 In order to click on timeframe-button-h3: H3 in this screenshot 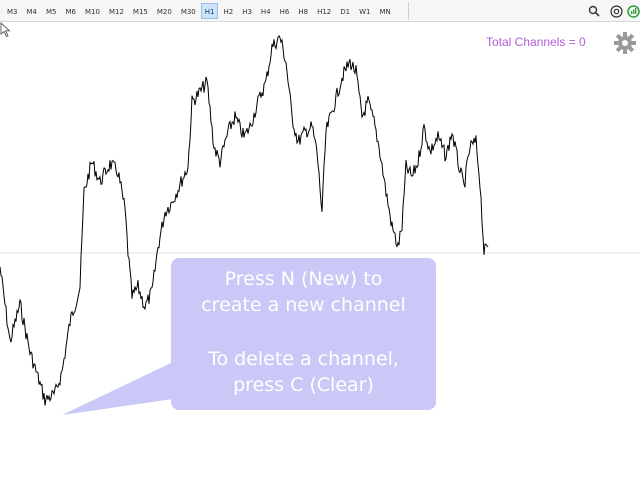, I will do `click(247, 11)`.